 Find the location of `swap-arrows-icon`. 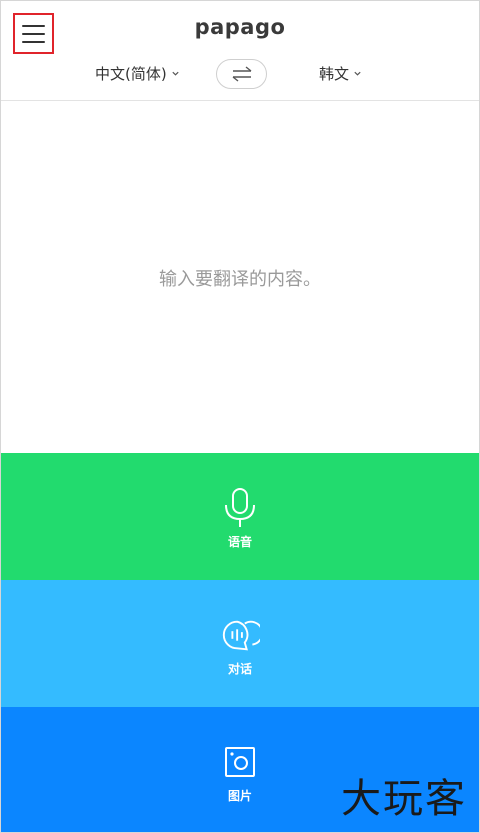

swap-arrows-icon is located at coordinates (241, 74).